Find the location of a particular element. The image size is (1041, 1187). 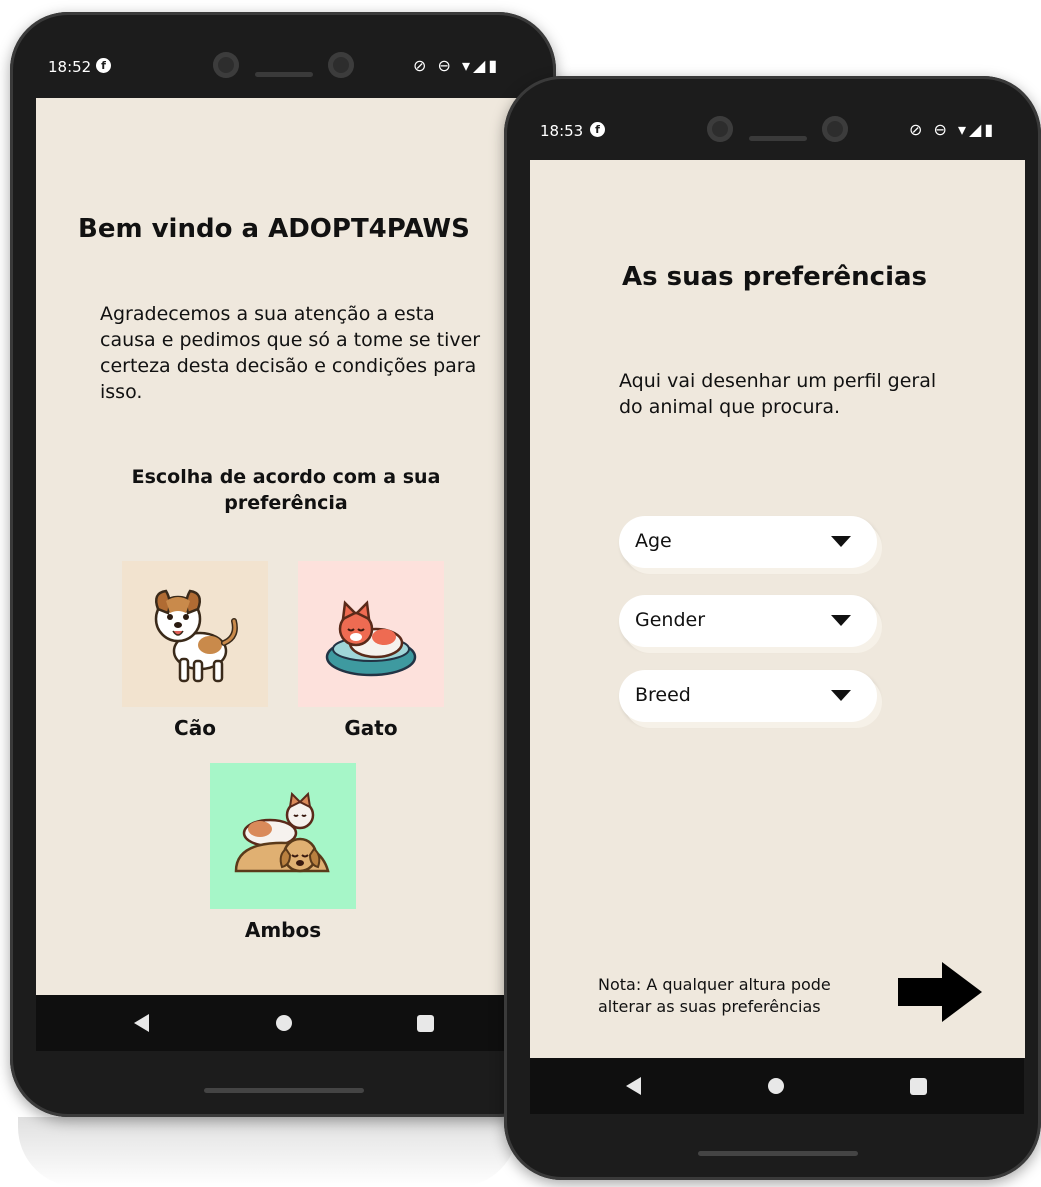

option-card-both is located at coordinates (283, 836).